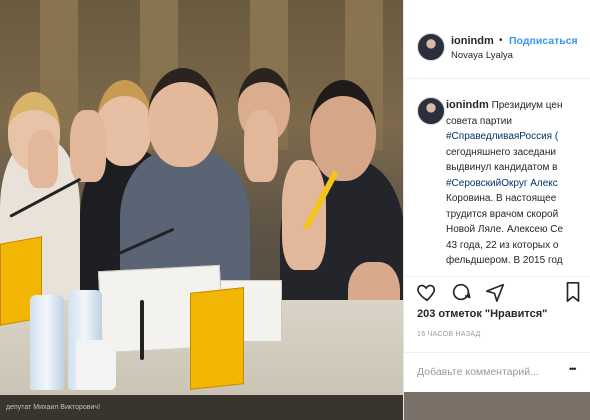  Describe the element at coordinates (502, 167) in the screenshot. I see `caption-line: выдвинул кандидатом в` at that location.